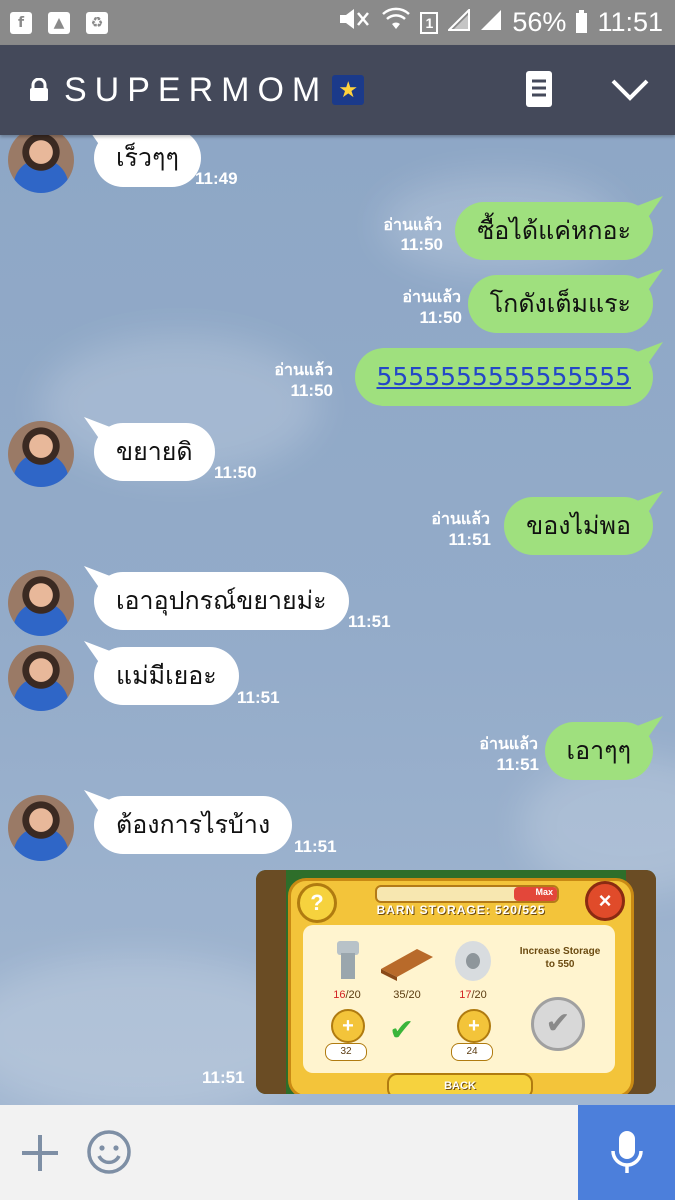 This screenshot has height=1200, width=675. I want to click on incoming-message: ต้องการไรบ้าง, so click(193, 825).